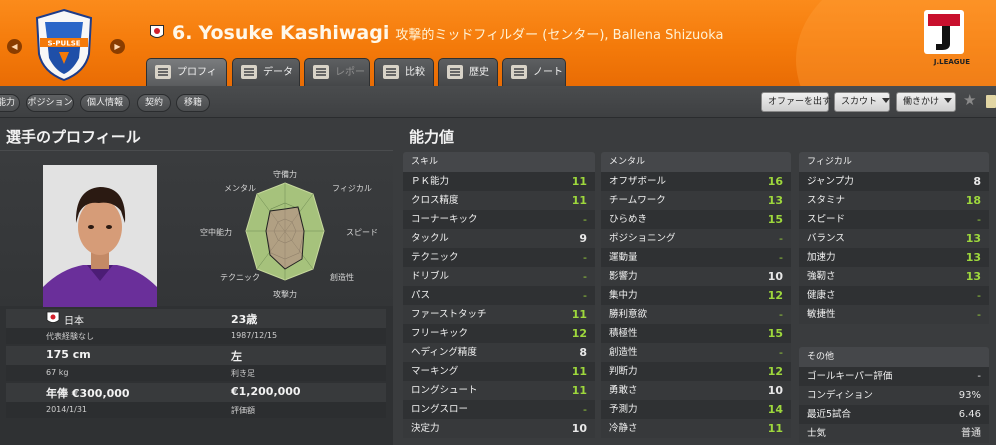 This screenshot has height=445, width=996. Describe the element at coordinates (969, 395) in the screenshot. I see `attribute-value: 93%` at that location.